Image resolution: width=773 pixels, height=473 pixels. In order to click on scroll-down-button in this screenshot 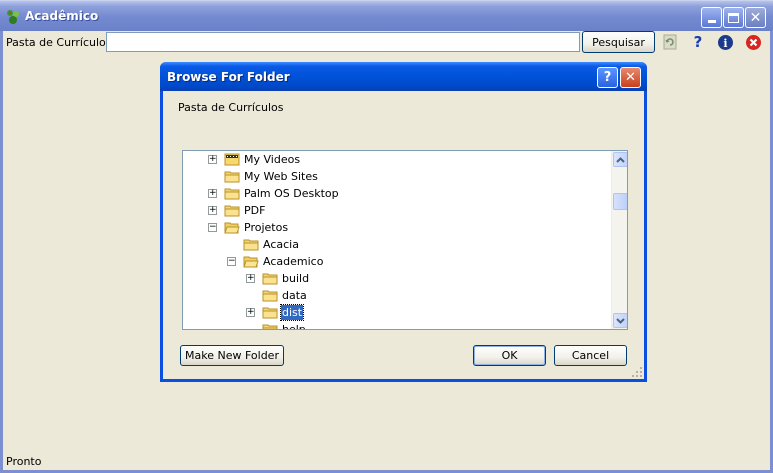, I will do `click(620, 320)`.